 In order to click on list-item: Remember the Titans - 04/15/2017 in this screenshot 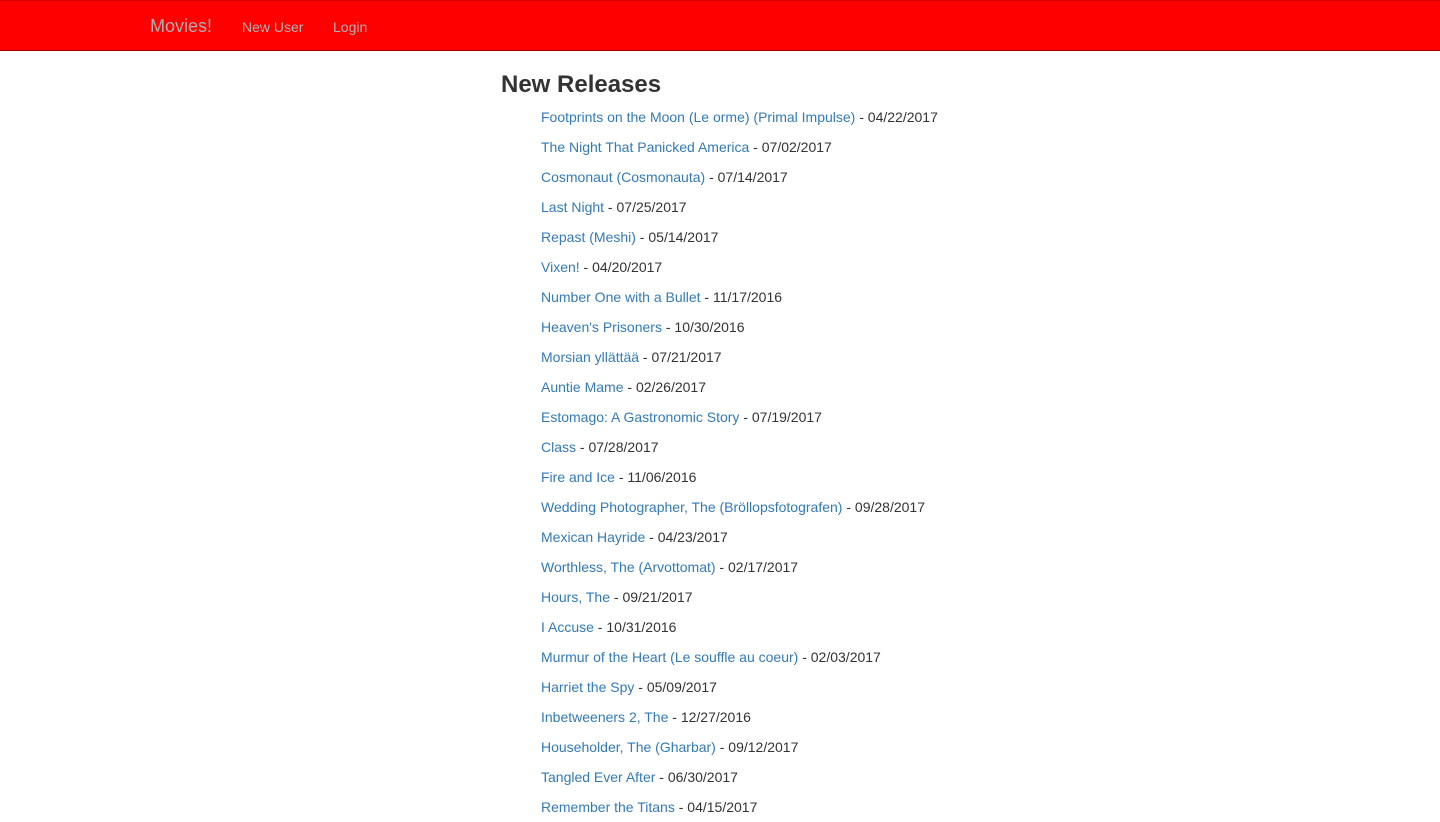, I will do `click(871, 807)`.